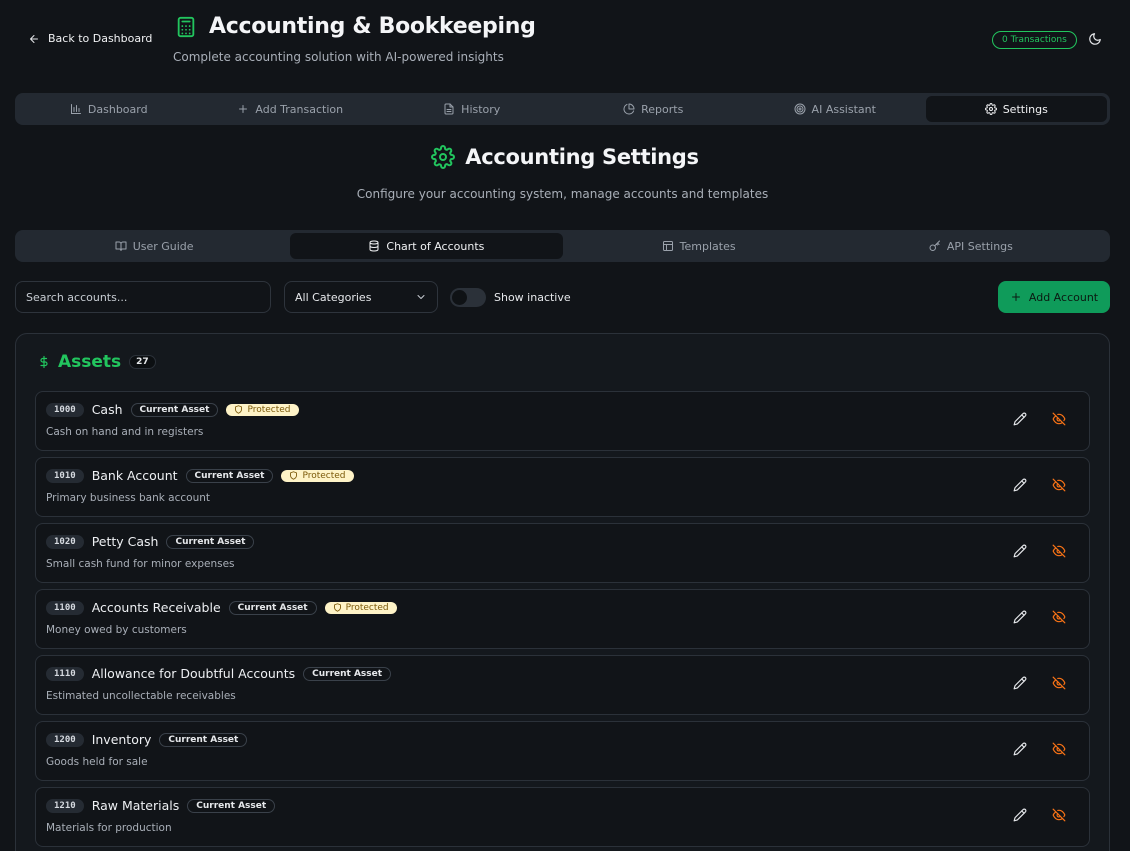 The width and height of the screenshot is (1130, 851). I want to click on transactions-badge: 0 Transactions, so click(1034, 40).